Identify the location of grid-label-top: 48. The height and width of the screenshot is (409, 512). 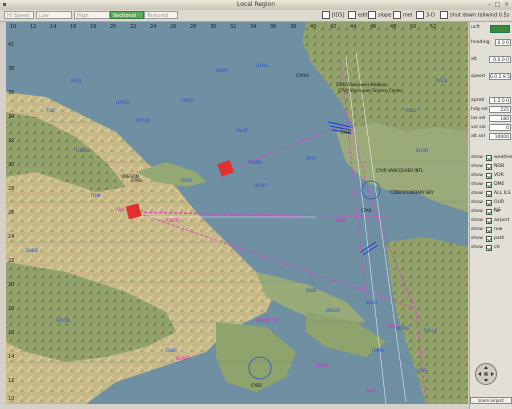
(393, 27).